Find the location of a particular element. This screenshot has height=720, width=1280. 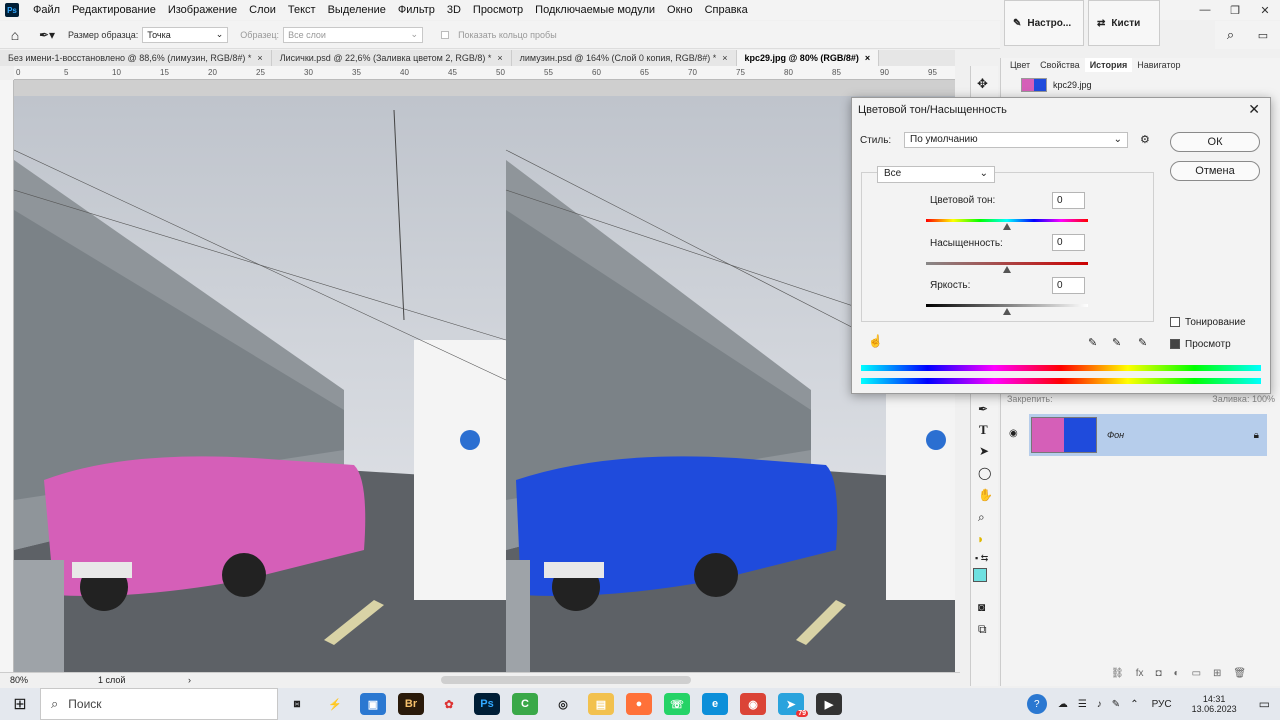

whatsapp-icon: ☏ is located at coordinates (677, 704).